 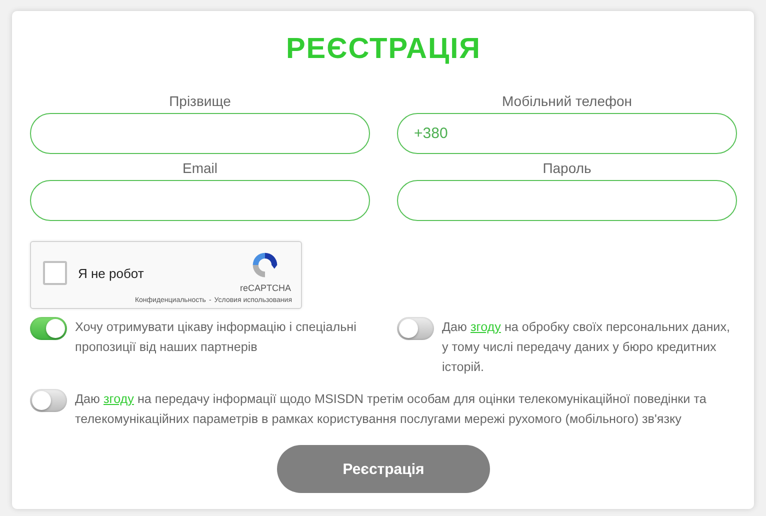 I want to click on field-label: Мобільний телефон, so click(x=567, y=101).